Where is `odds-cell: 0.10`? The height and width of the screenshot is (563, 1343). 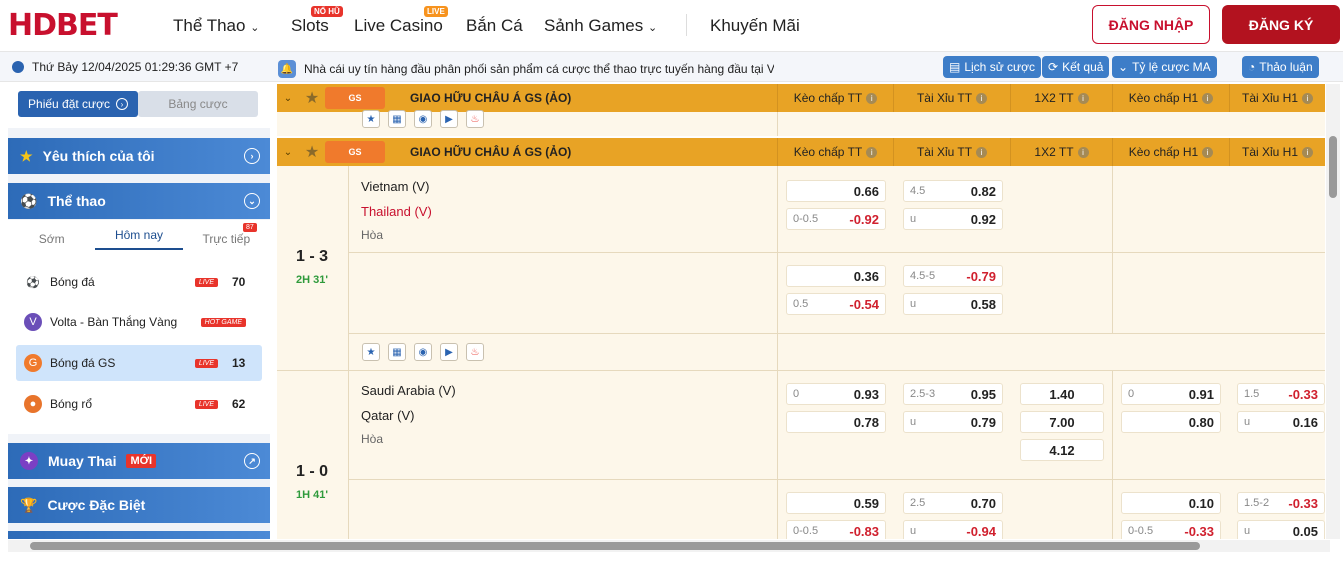
odds-cell: 0.10 is located at coordinates (1171, 503).